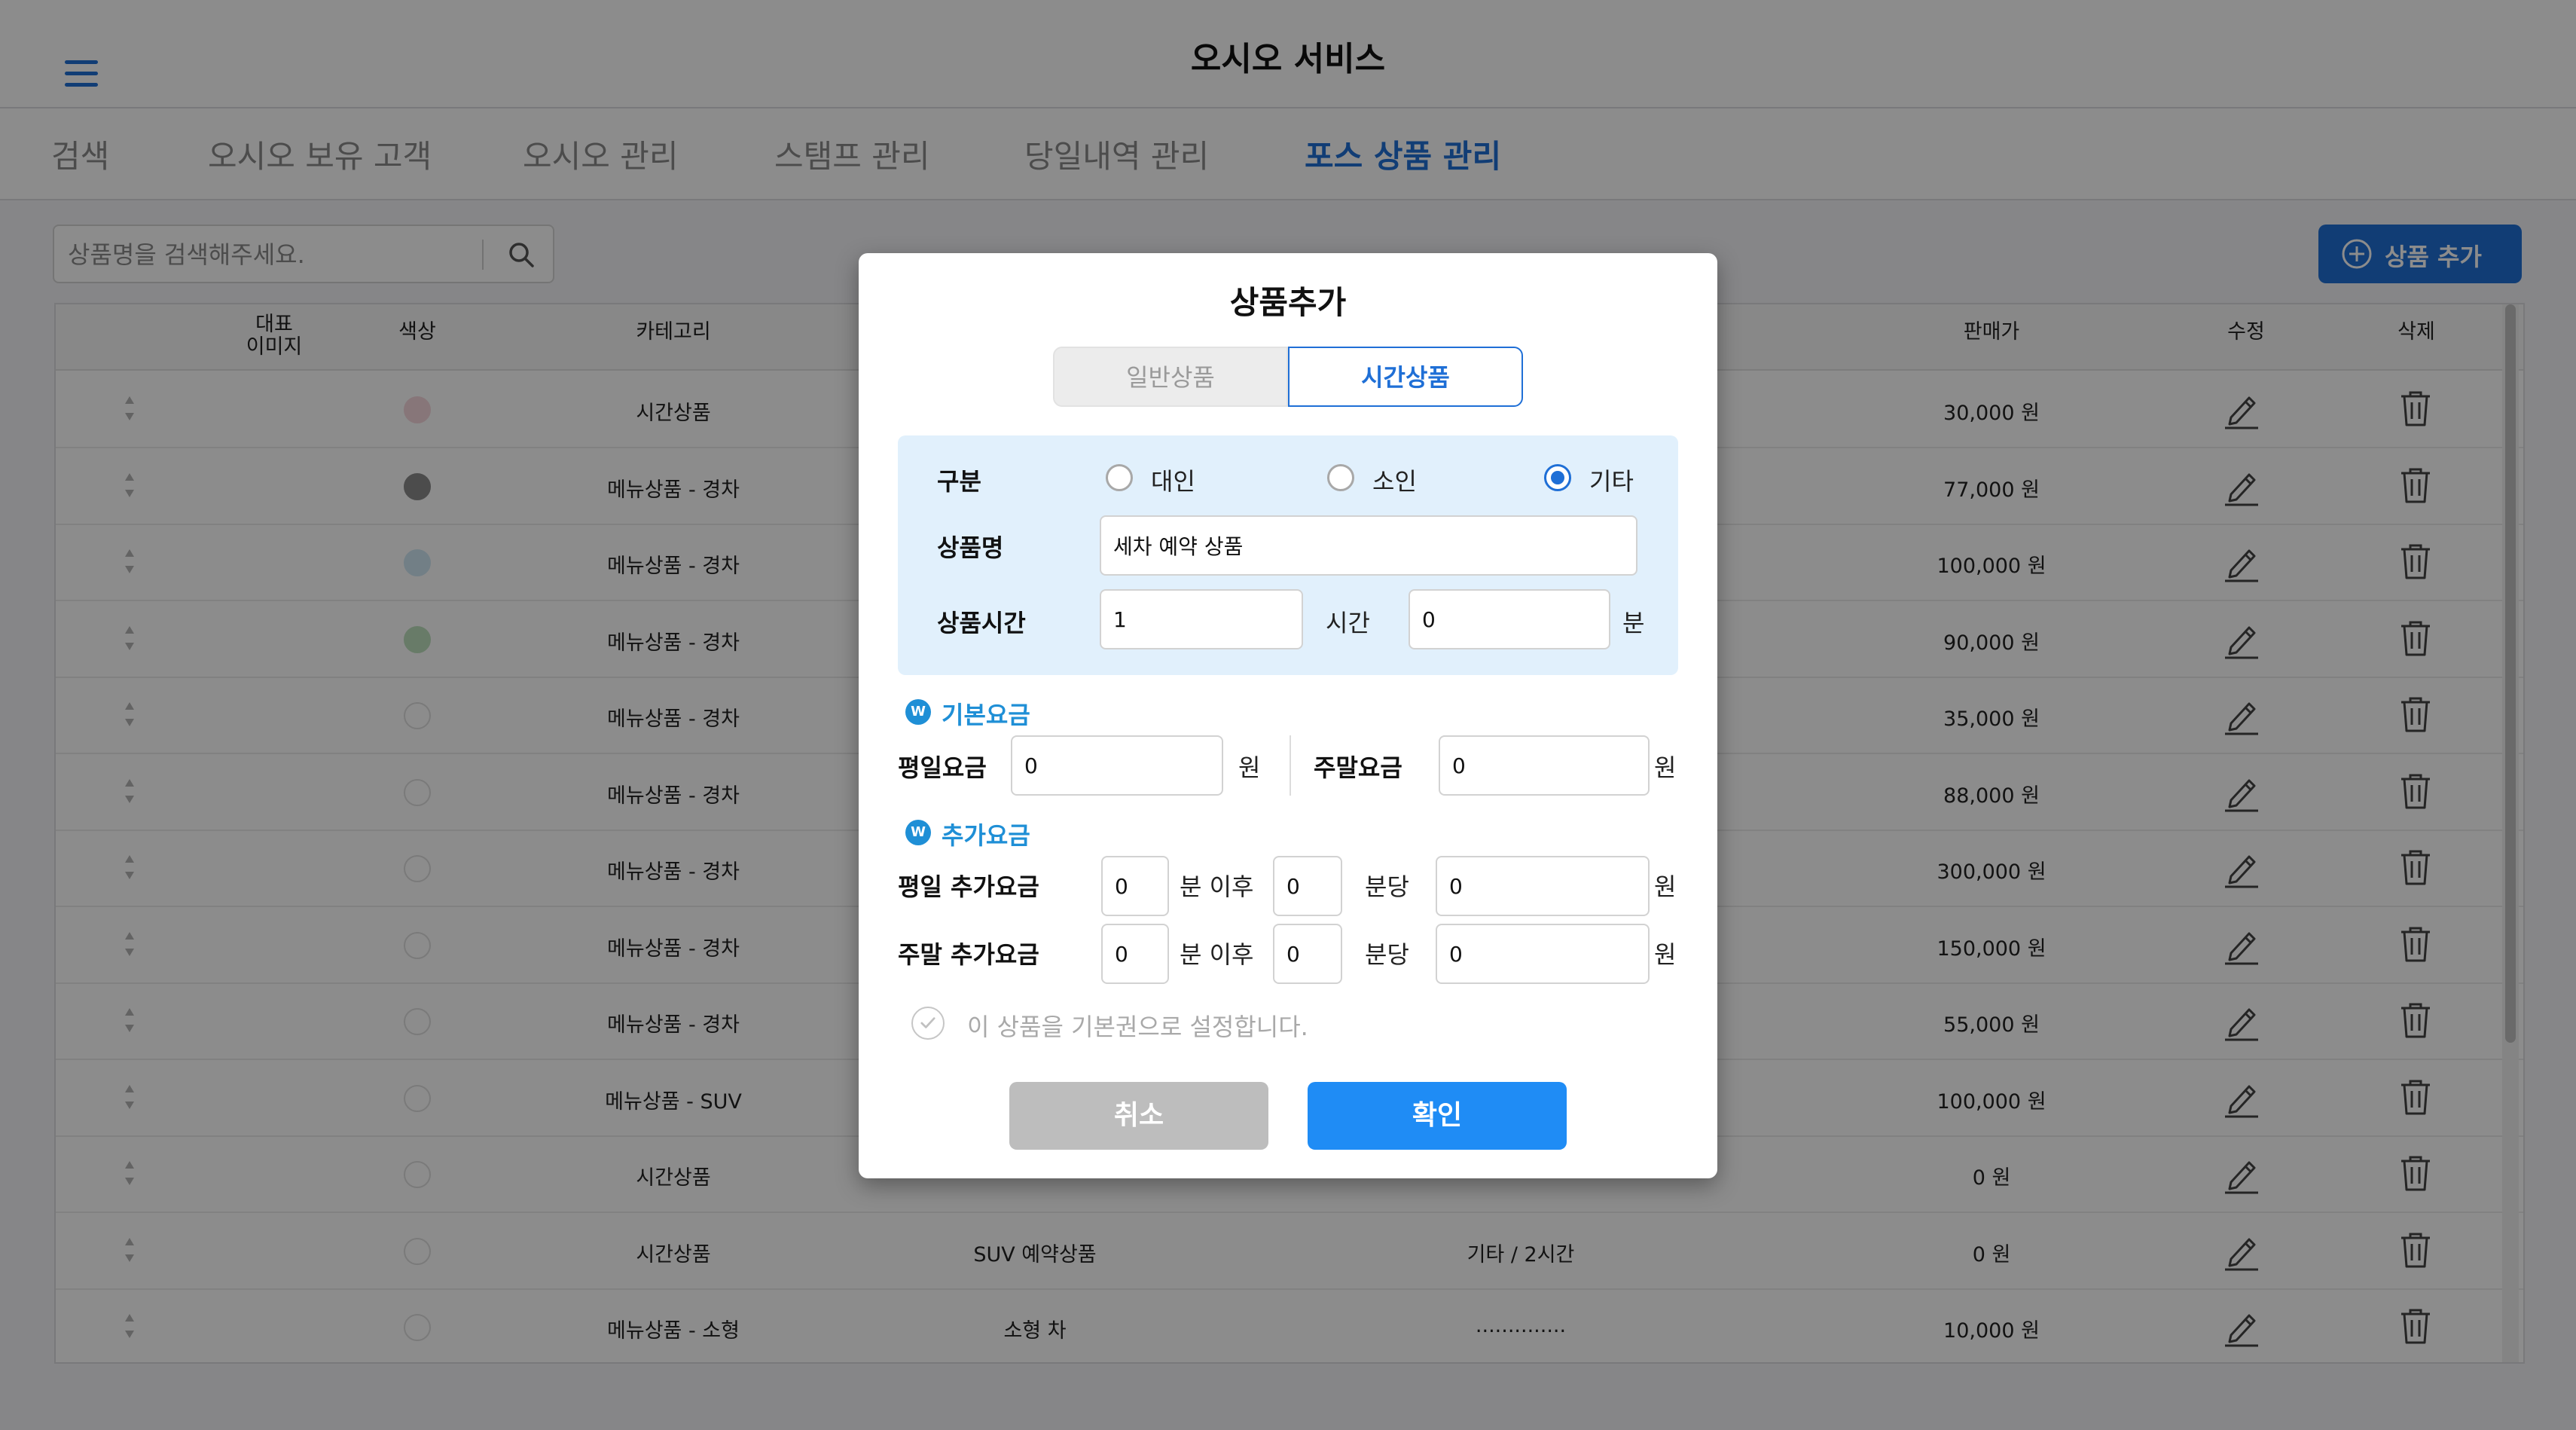  I want to click on weekday-extra-label: 평일 추가요금, so click(969, 887).